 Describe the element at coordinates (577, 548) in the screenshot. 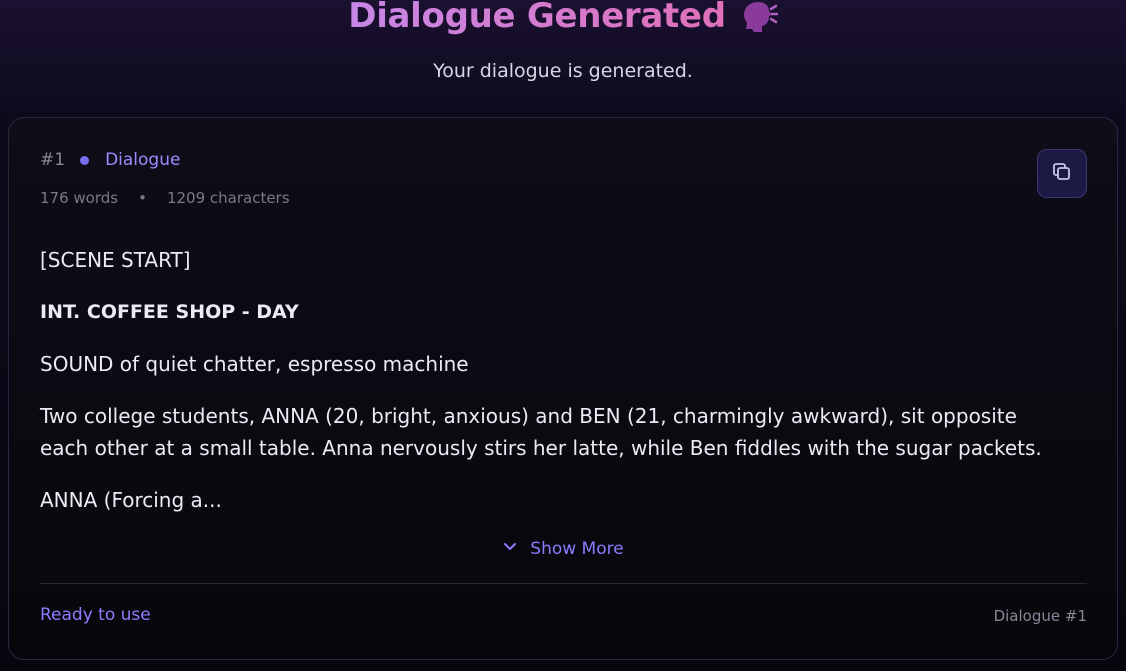

I see `show-more-label: Show More` at that location.